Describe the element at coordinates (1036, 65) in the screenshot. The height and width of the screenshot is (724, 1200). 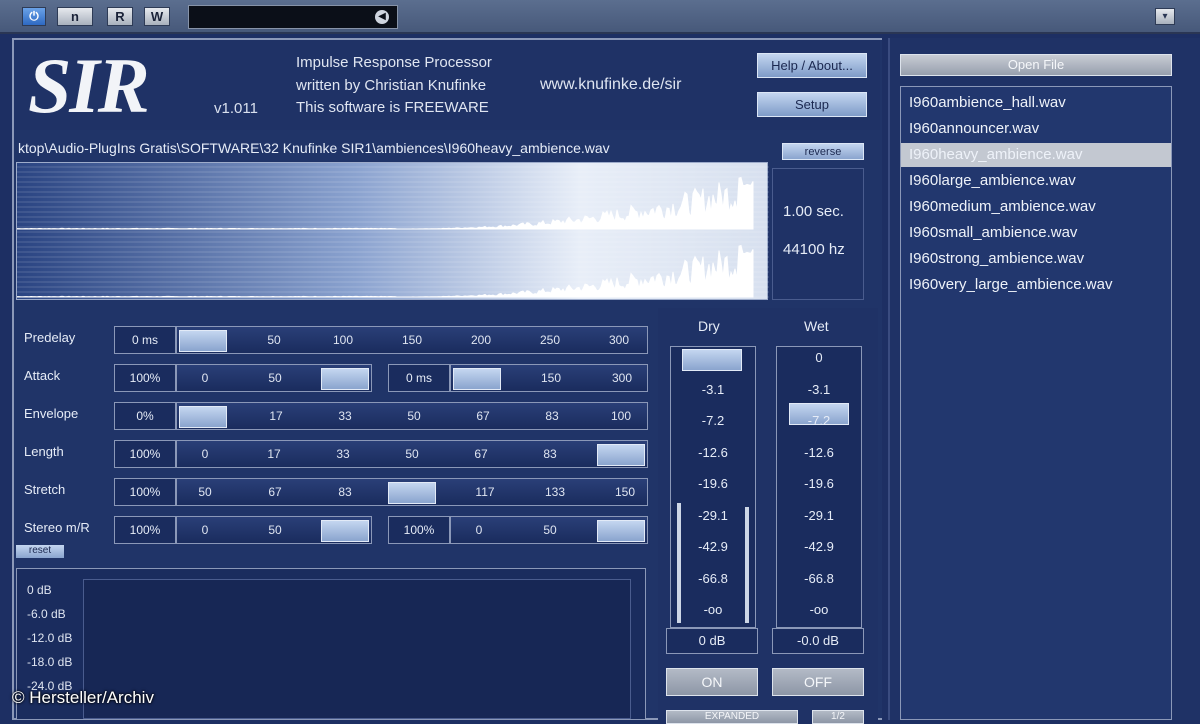
I see `open-file-button: Open File` at that location.